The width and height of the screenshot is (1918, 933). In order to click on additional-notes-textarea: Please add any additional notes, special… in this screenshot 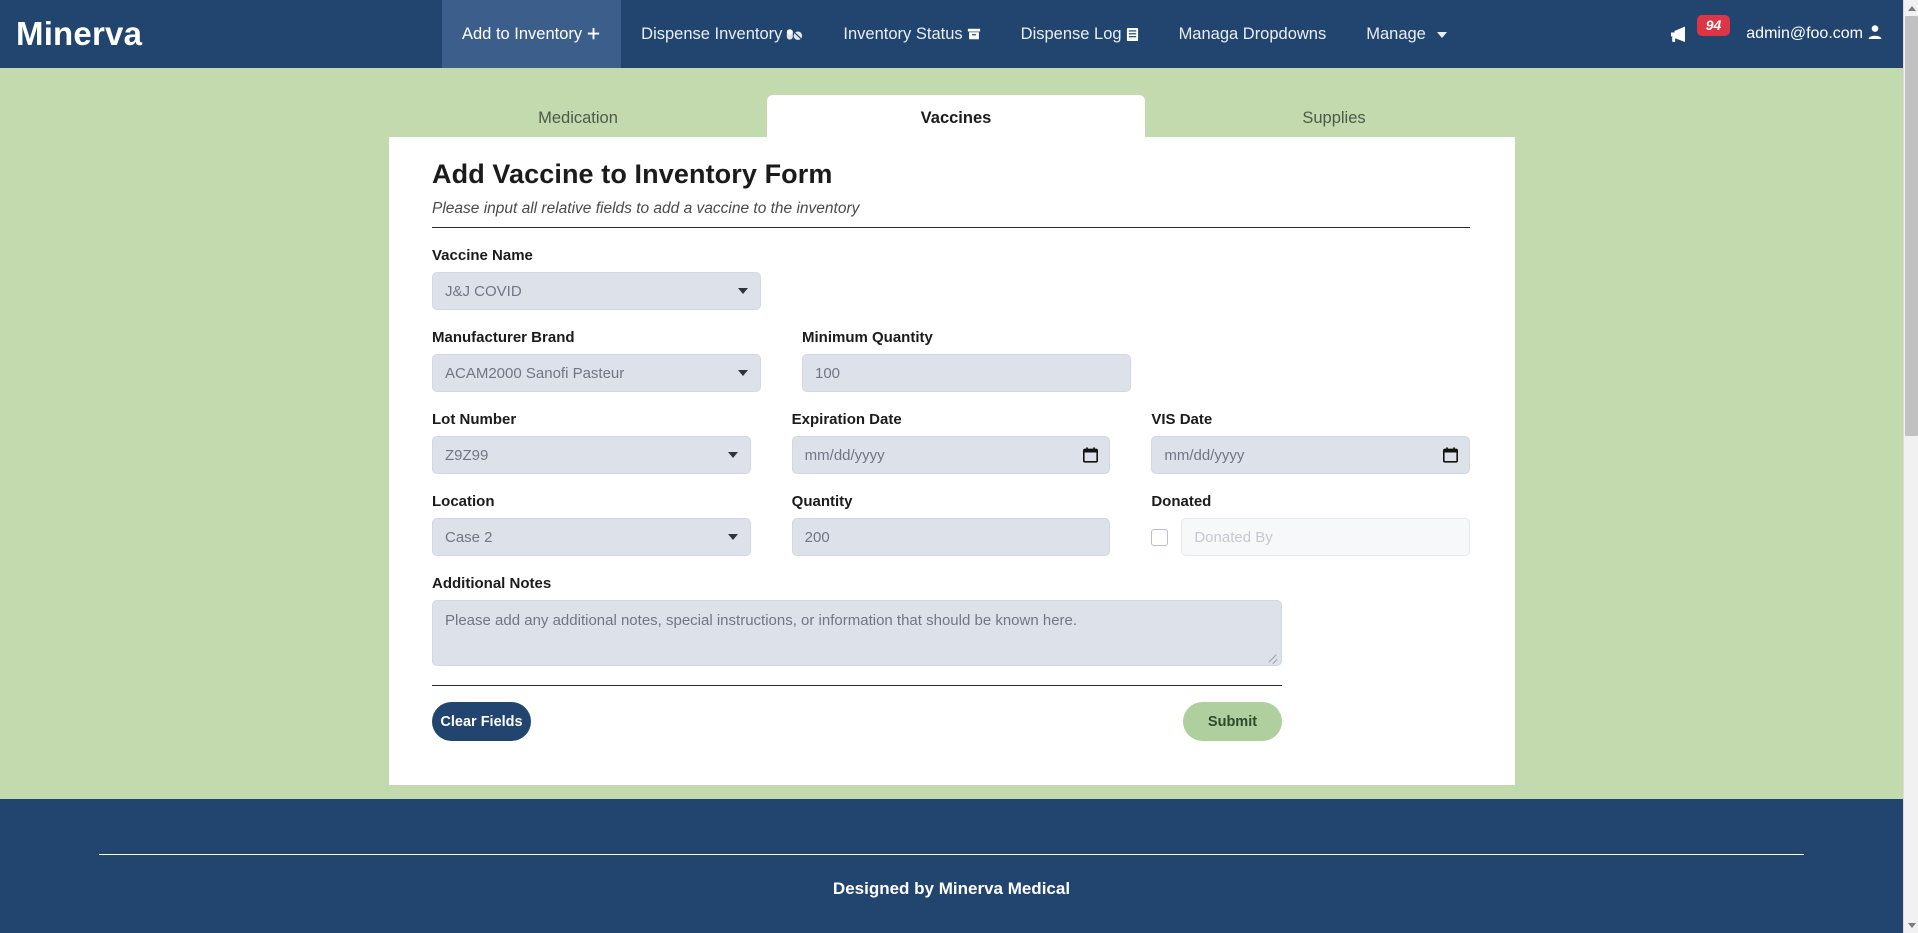, I will do `click(857, 633)`.